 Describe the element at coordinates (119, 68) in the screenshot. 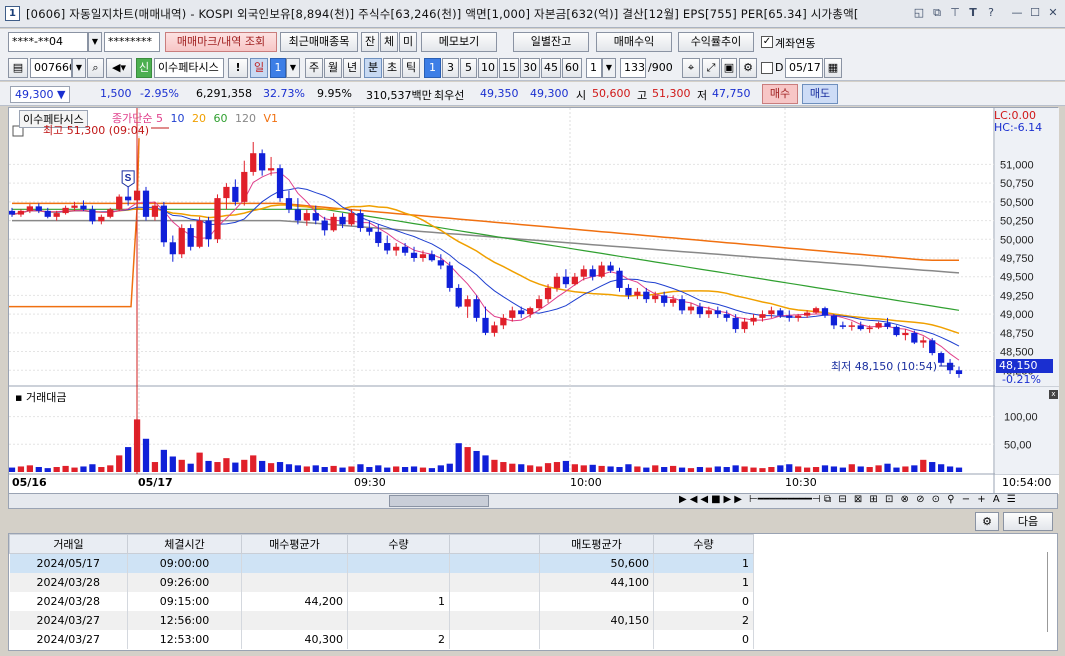

I see `sound-icon: ◀▾` at that location.